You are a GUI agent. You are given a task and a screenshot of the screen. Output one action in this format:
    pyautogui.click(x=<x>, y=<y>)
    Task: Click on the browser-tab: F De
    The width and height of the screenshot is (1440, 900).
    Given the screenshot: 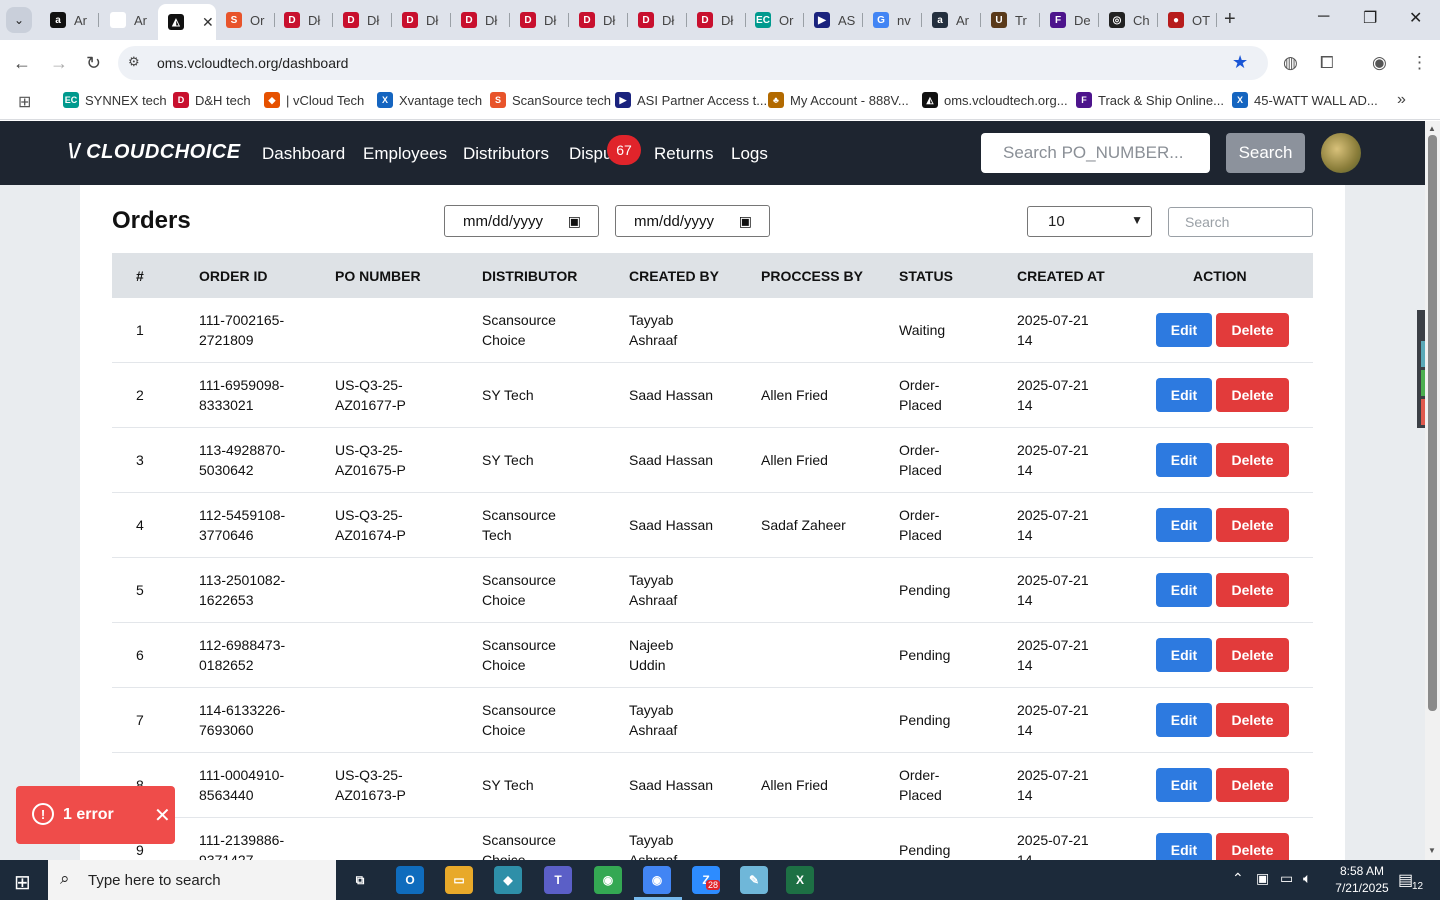 What is the action you would take?
    pyautogui.click(x=1069, y=20)
    